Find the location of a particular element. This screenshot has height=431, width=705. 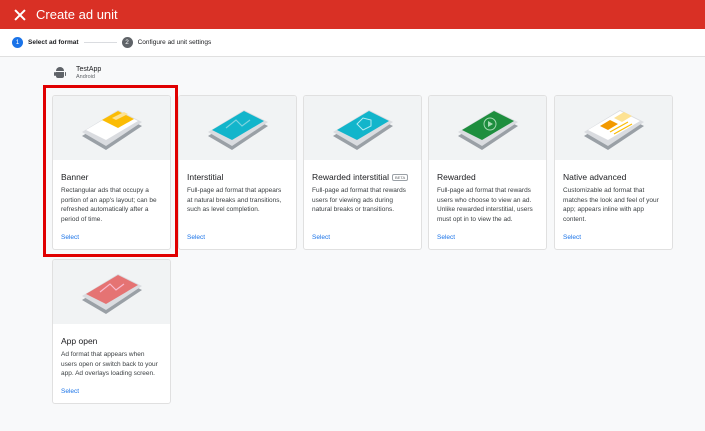

step-configure-settings: 2 Configure ad unit settings is located at coordinates (166, 42).